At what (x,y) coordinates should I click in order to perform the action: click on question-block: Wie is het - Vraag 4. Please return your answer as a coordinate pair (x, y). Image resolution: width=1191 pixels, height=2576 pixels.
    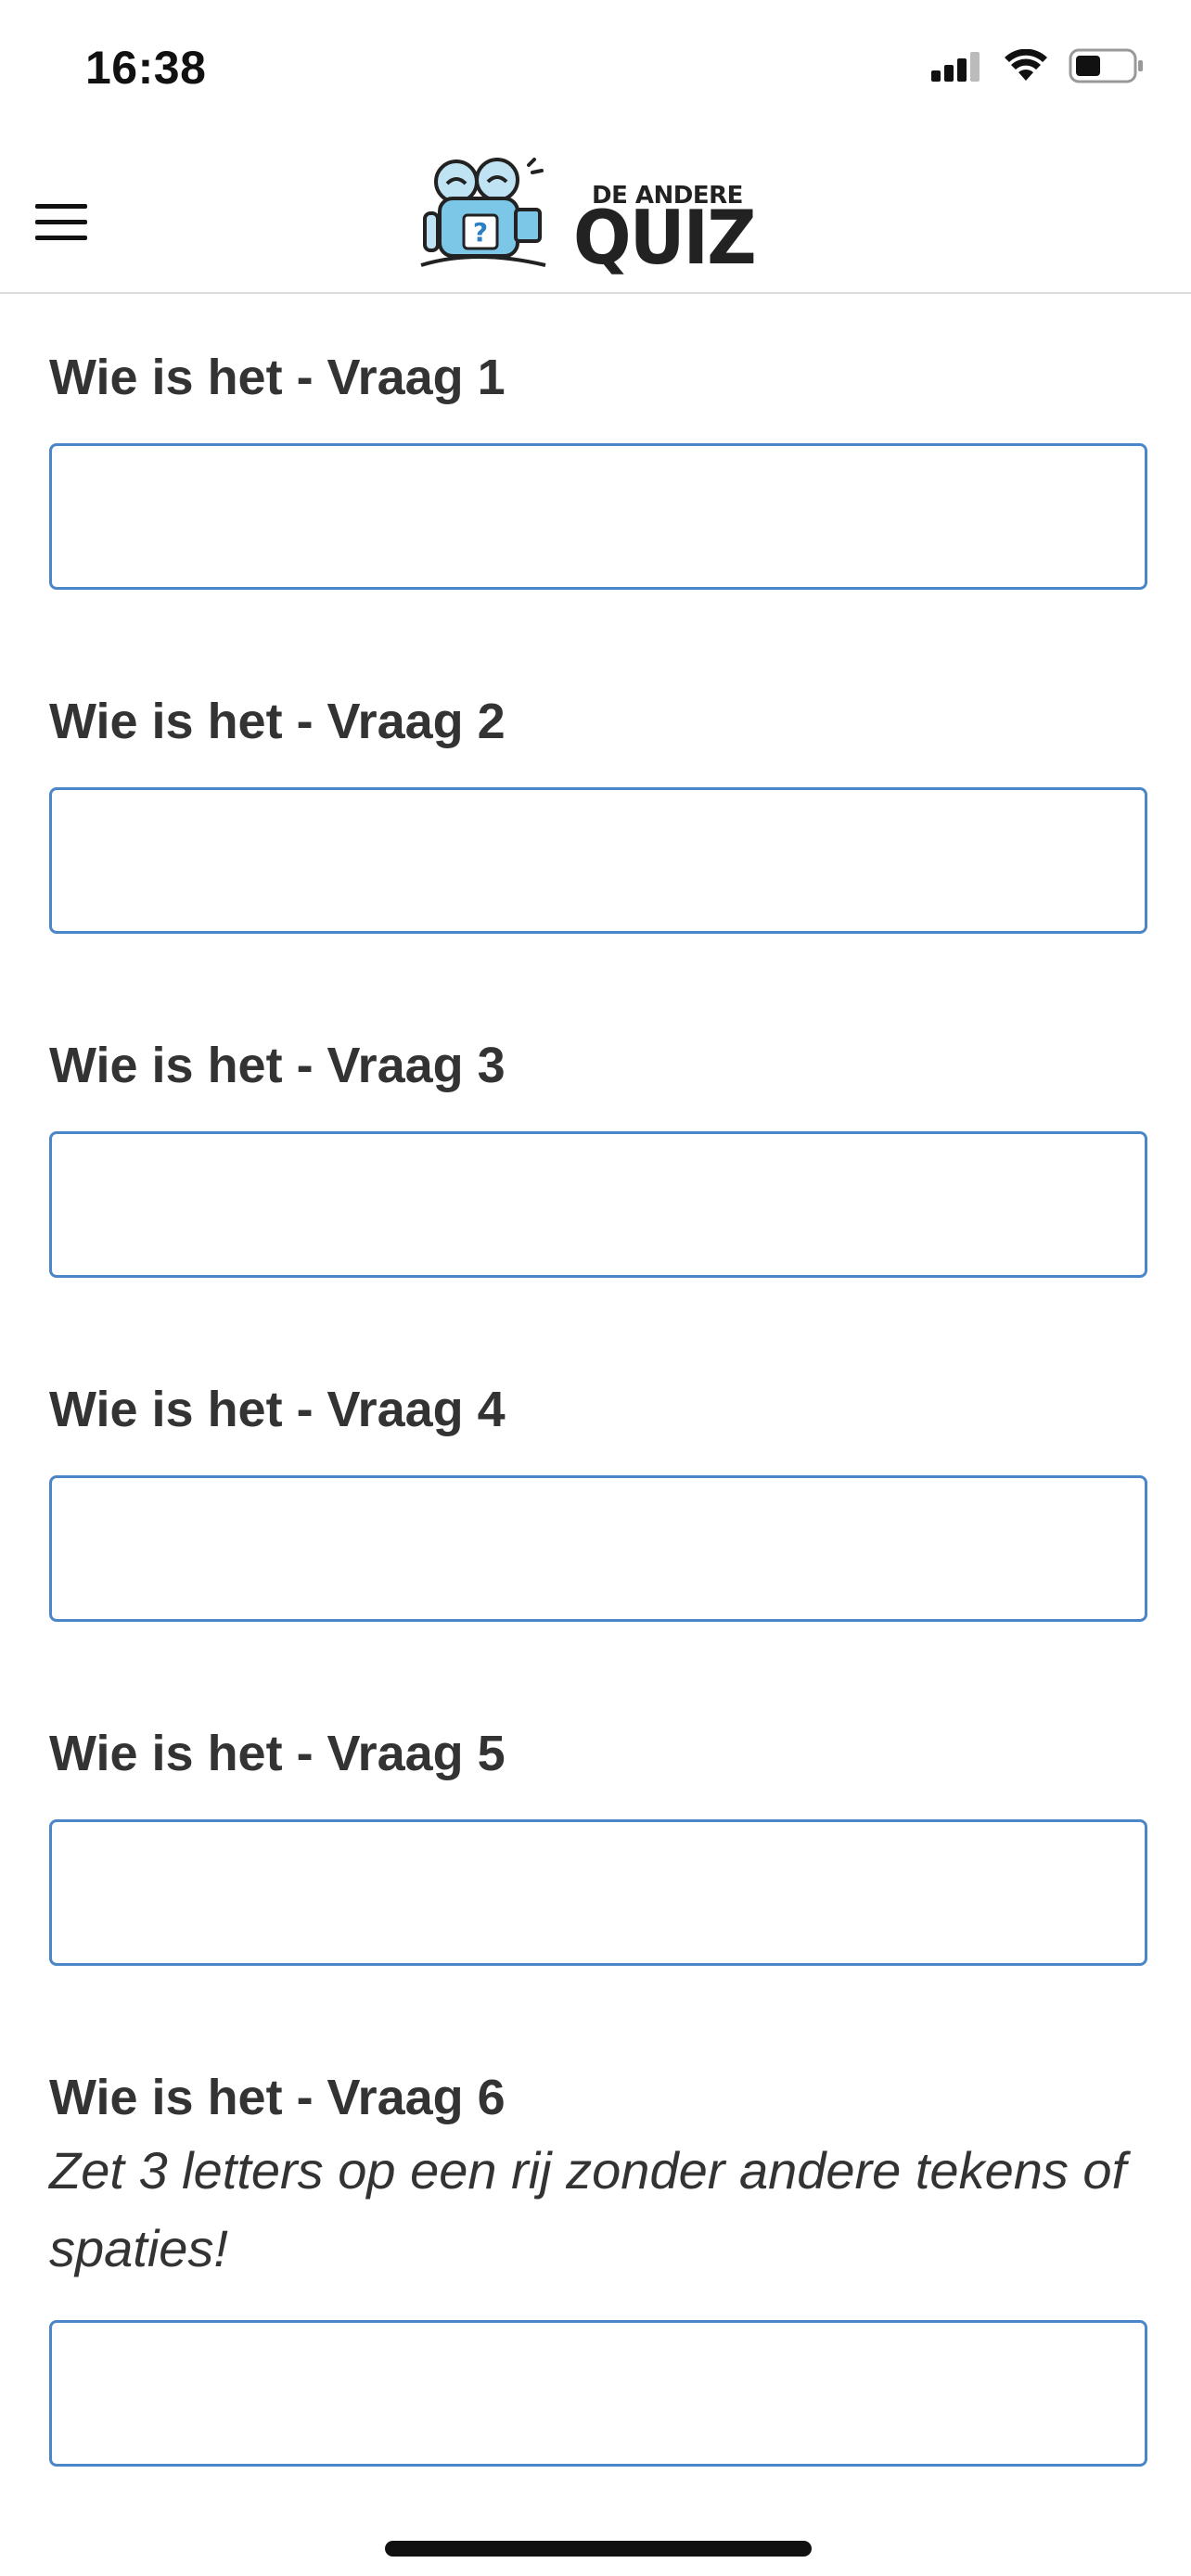
    Looking at the image, I should click on (598, 1499).